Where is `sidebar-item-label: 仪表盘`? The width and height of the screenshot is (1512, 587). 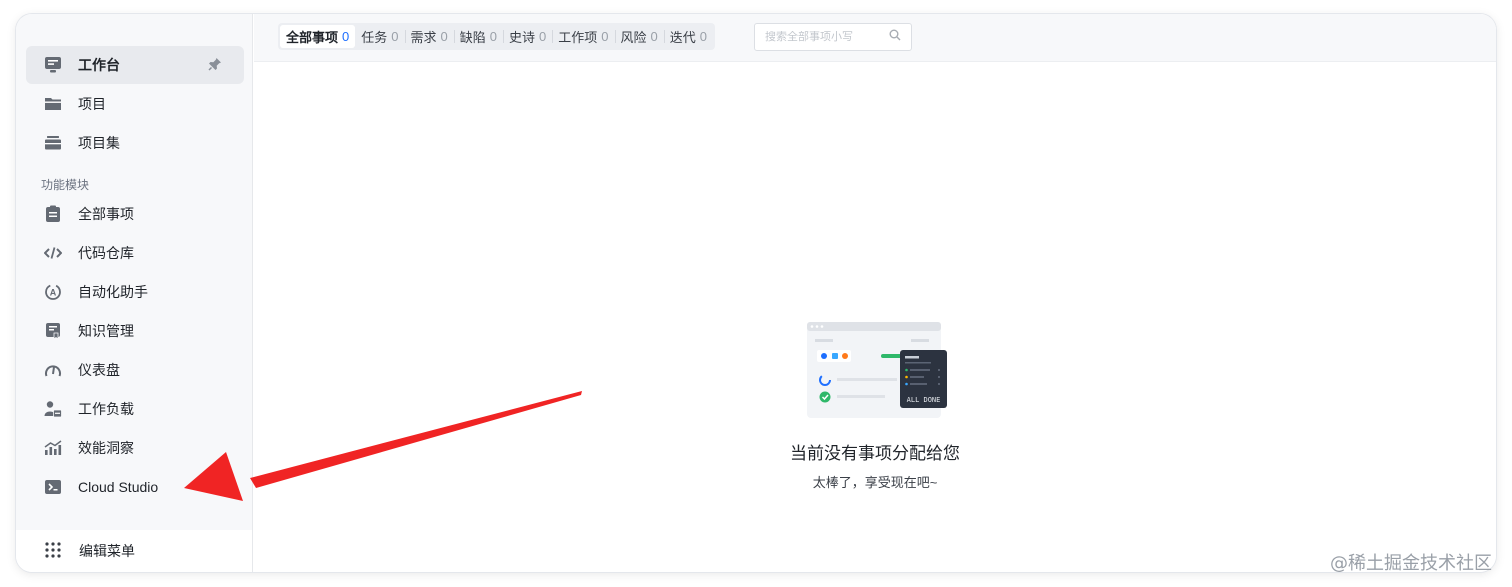 sidebar-item-label: 仪表盘 is located at coordinates (99, 370).